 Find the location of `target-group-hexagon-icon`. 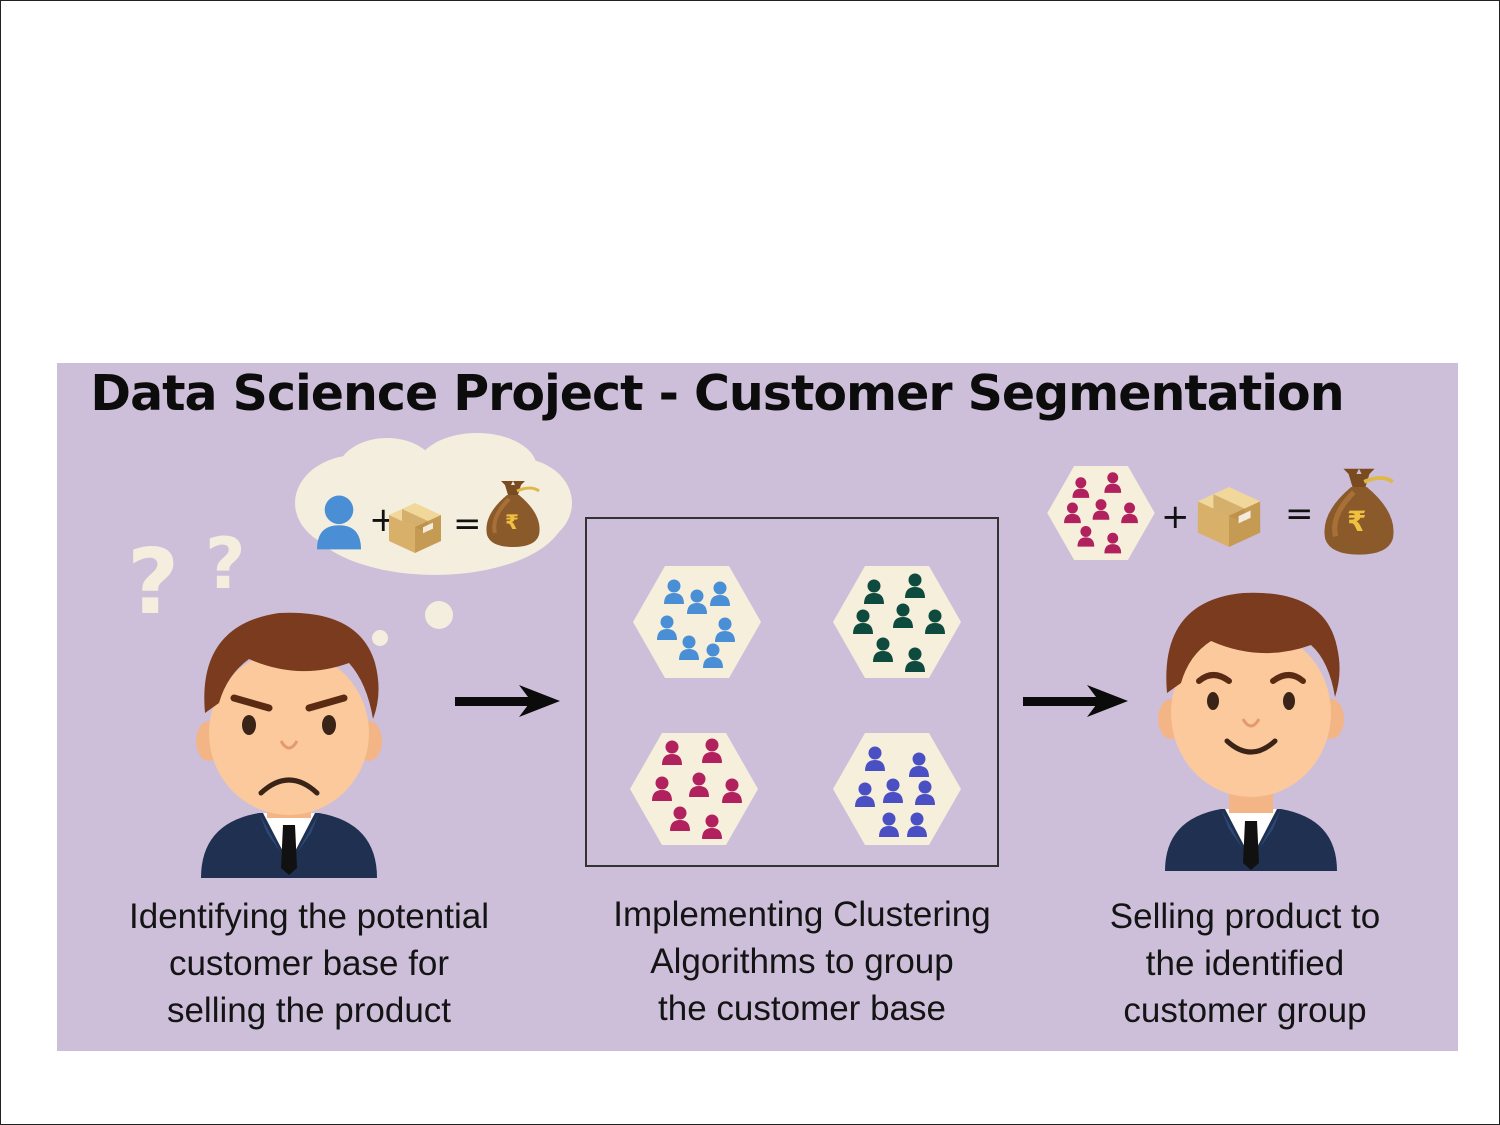

target-group-hexagon-icon is located at coordinates (1101, 513).